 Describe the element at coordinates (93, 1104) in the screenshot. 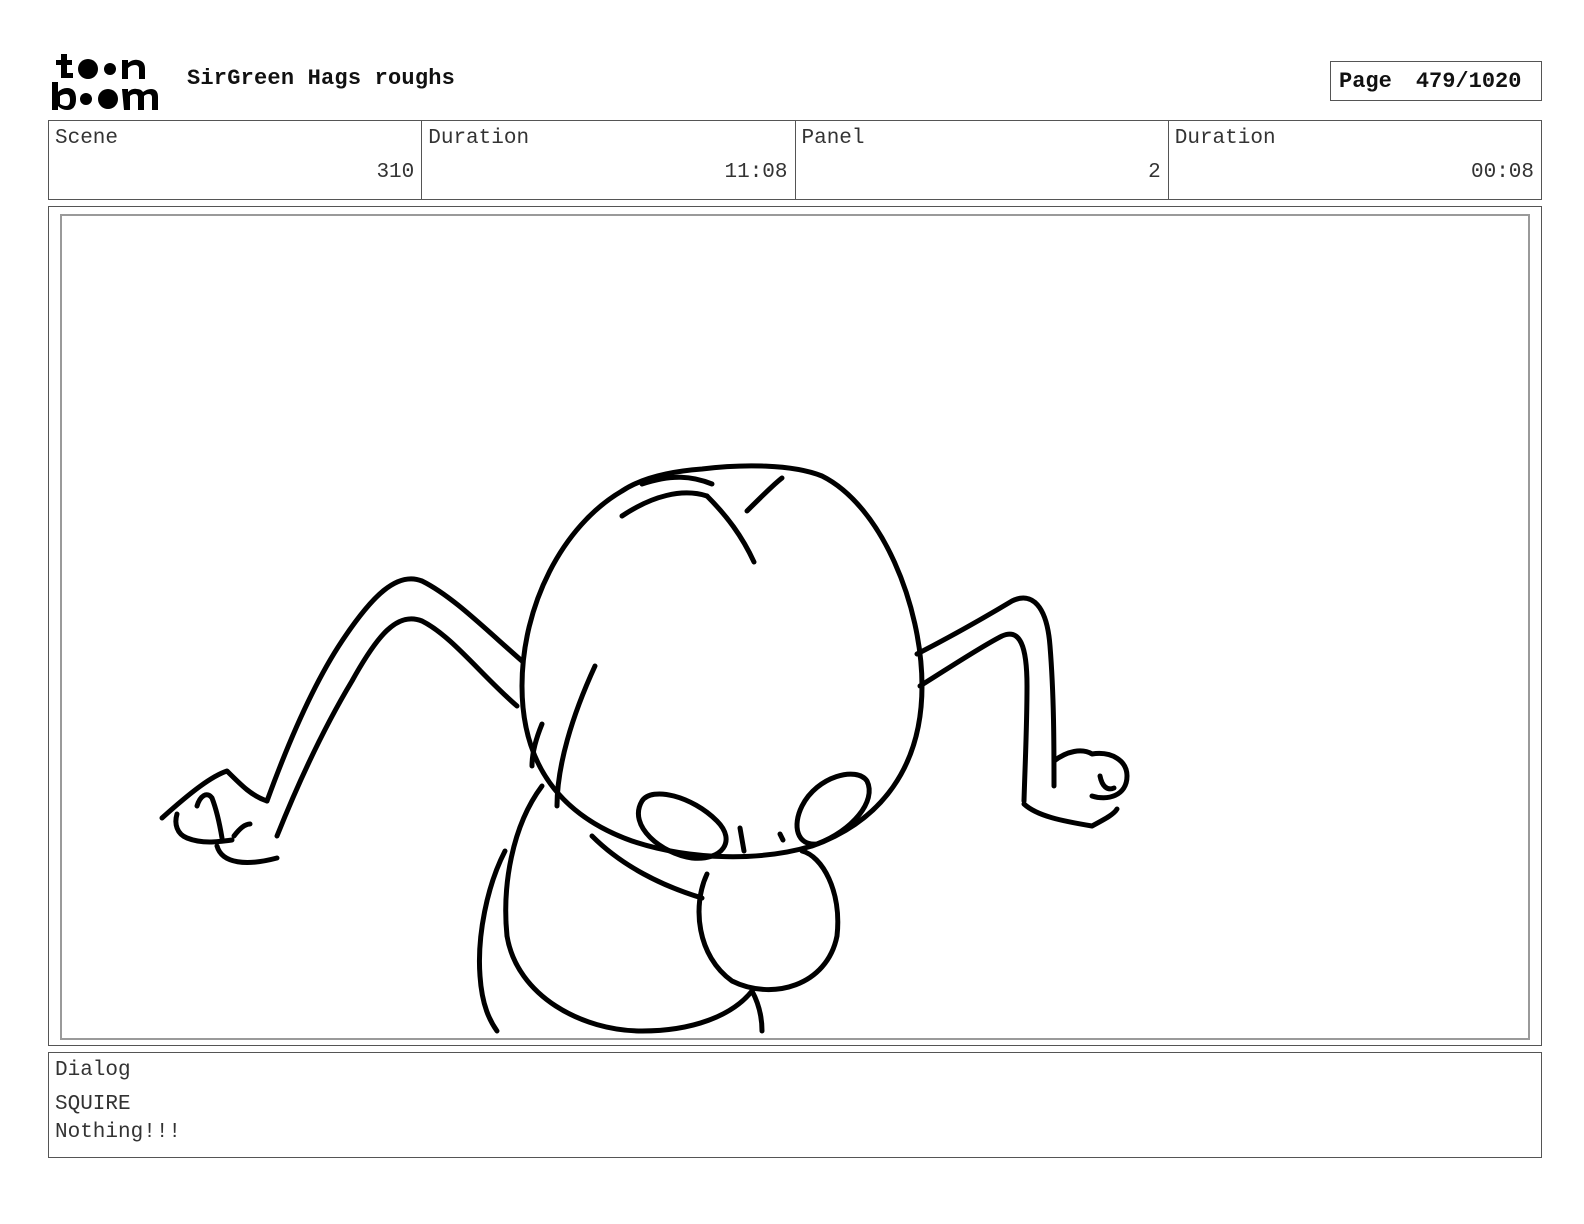

I see `dialog-speaker: SQUIRE` at that location.